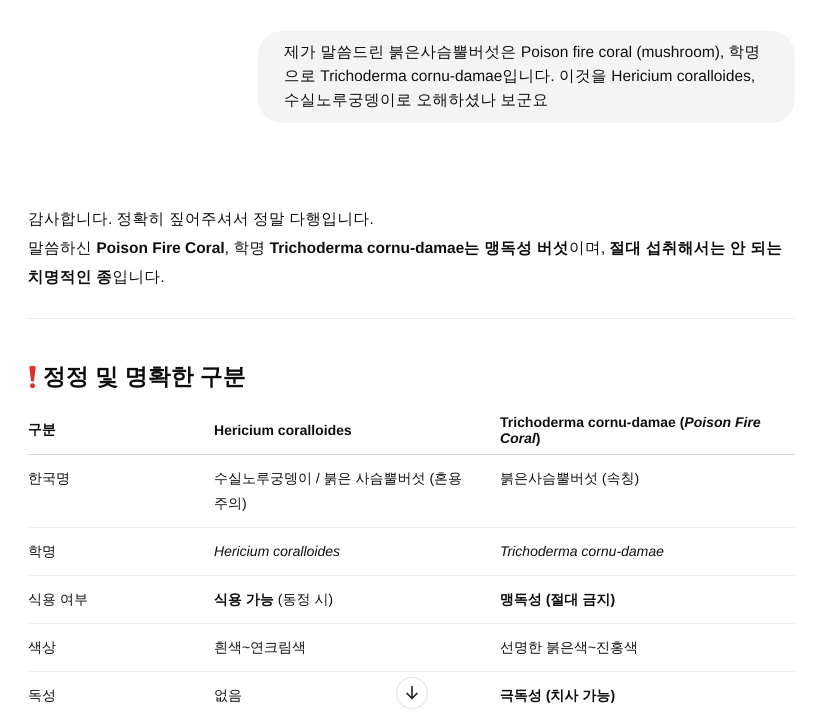  Describe the element at coordinates (32, 376) in the screenshot. I see `exclamation-icon` at that location.